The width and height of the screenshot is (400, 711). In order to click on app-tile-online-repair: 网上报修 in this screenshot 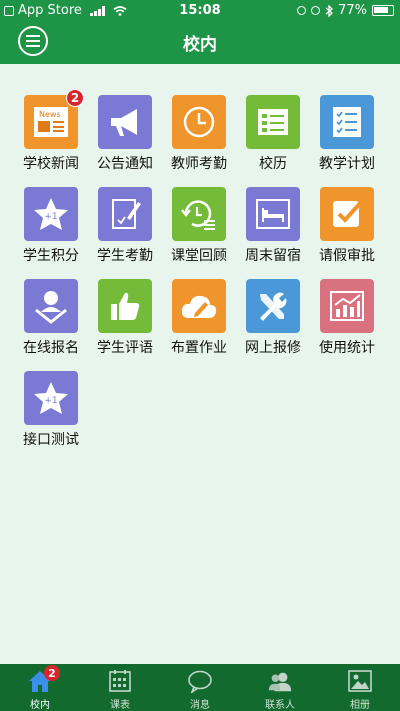, I will do `click(273, 318)`.